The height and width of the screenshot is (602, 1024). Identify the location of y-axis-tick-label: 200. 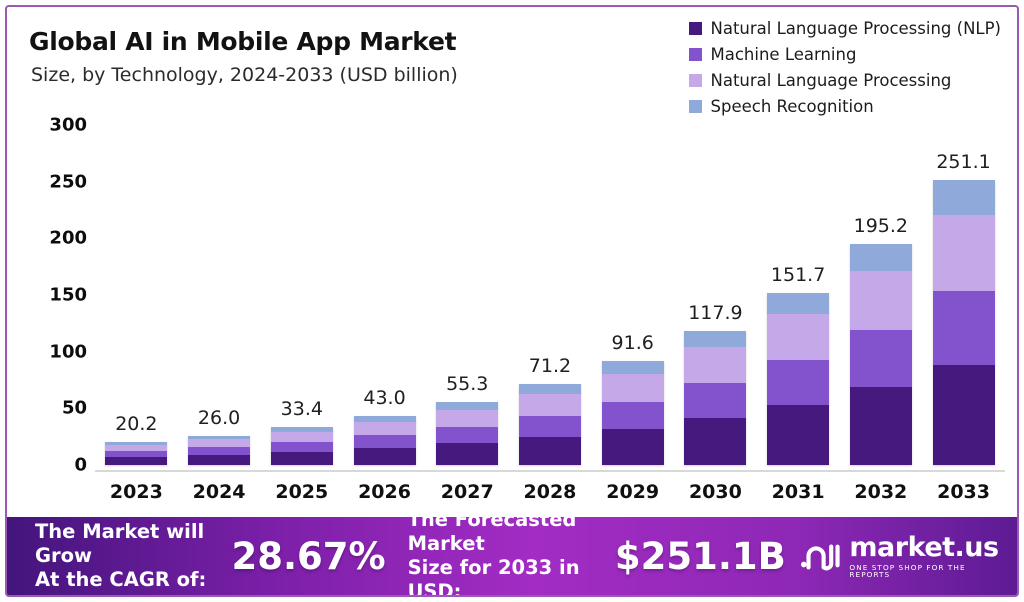
(68, 238).